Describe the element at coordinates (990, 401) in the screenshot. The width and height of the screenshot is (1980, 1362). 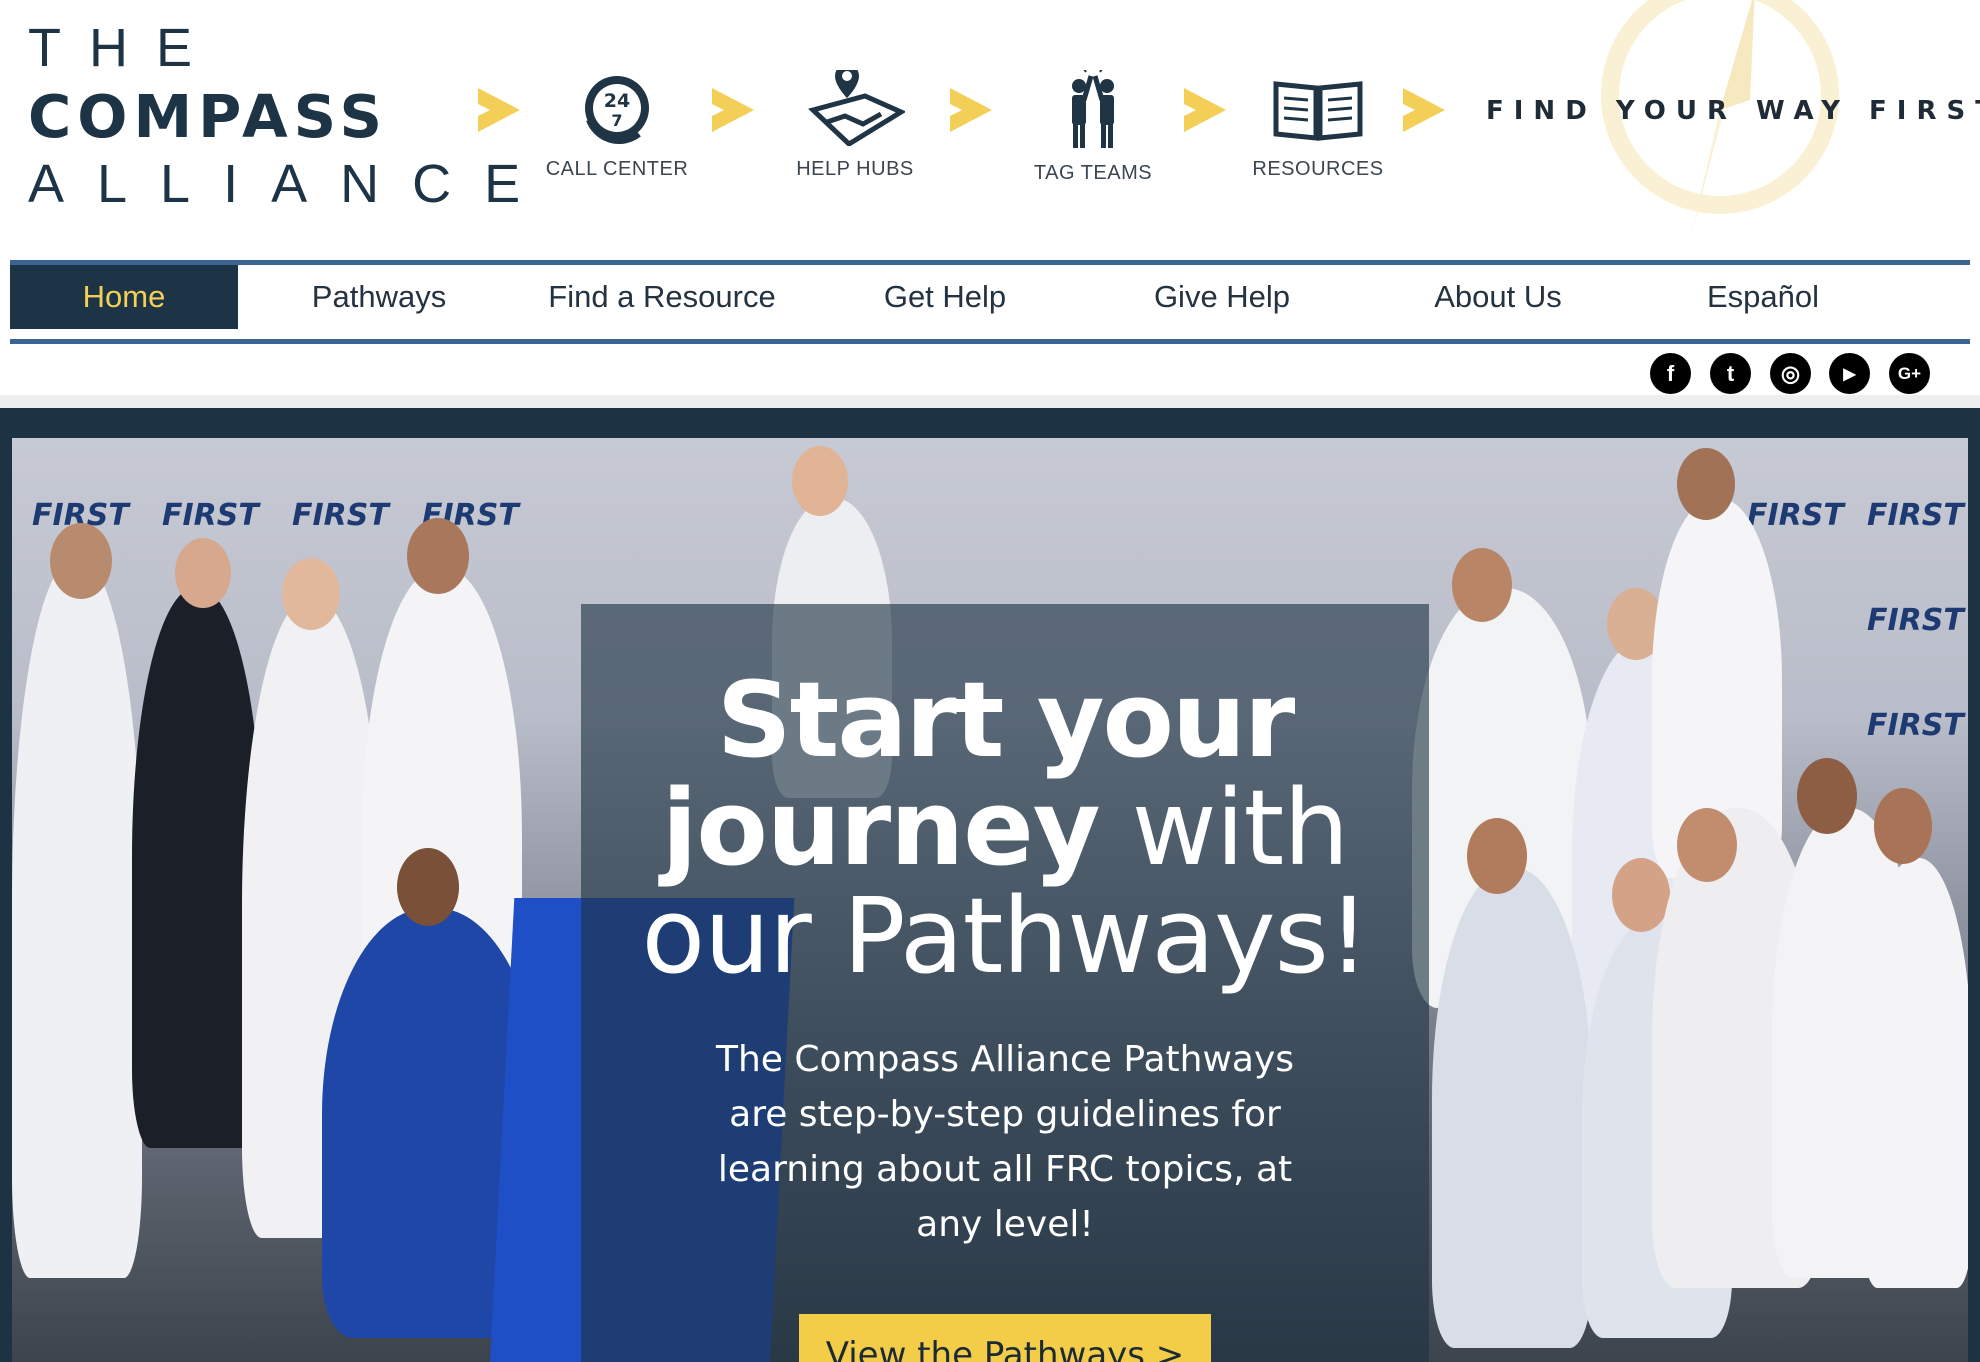
I see `divider` at that location.